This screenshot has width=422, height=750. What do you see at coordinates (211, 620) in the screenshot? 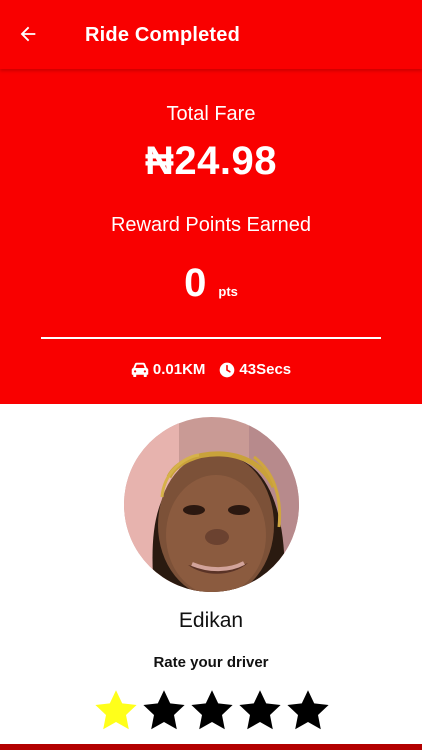
I see `driver-name: Edikan` at bounding box center [211, 620].